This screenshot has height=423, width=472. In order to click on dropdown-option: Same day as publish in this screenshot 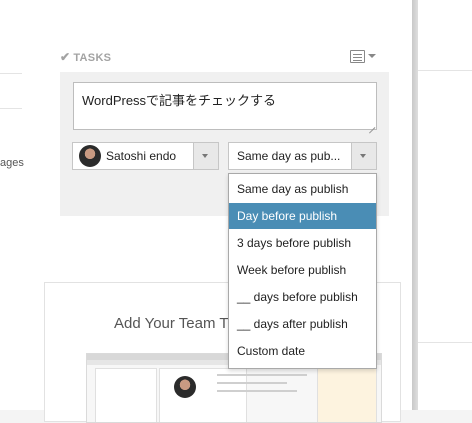, I will do `click(302, 189)`.